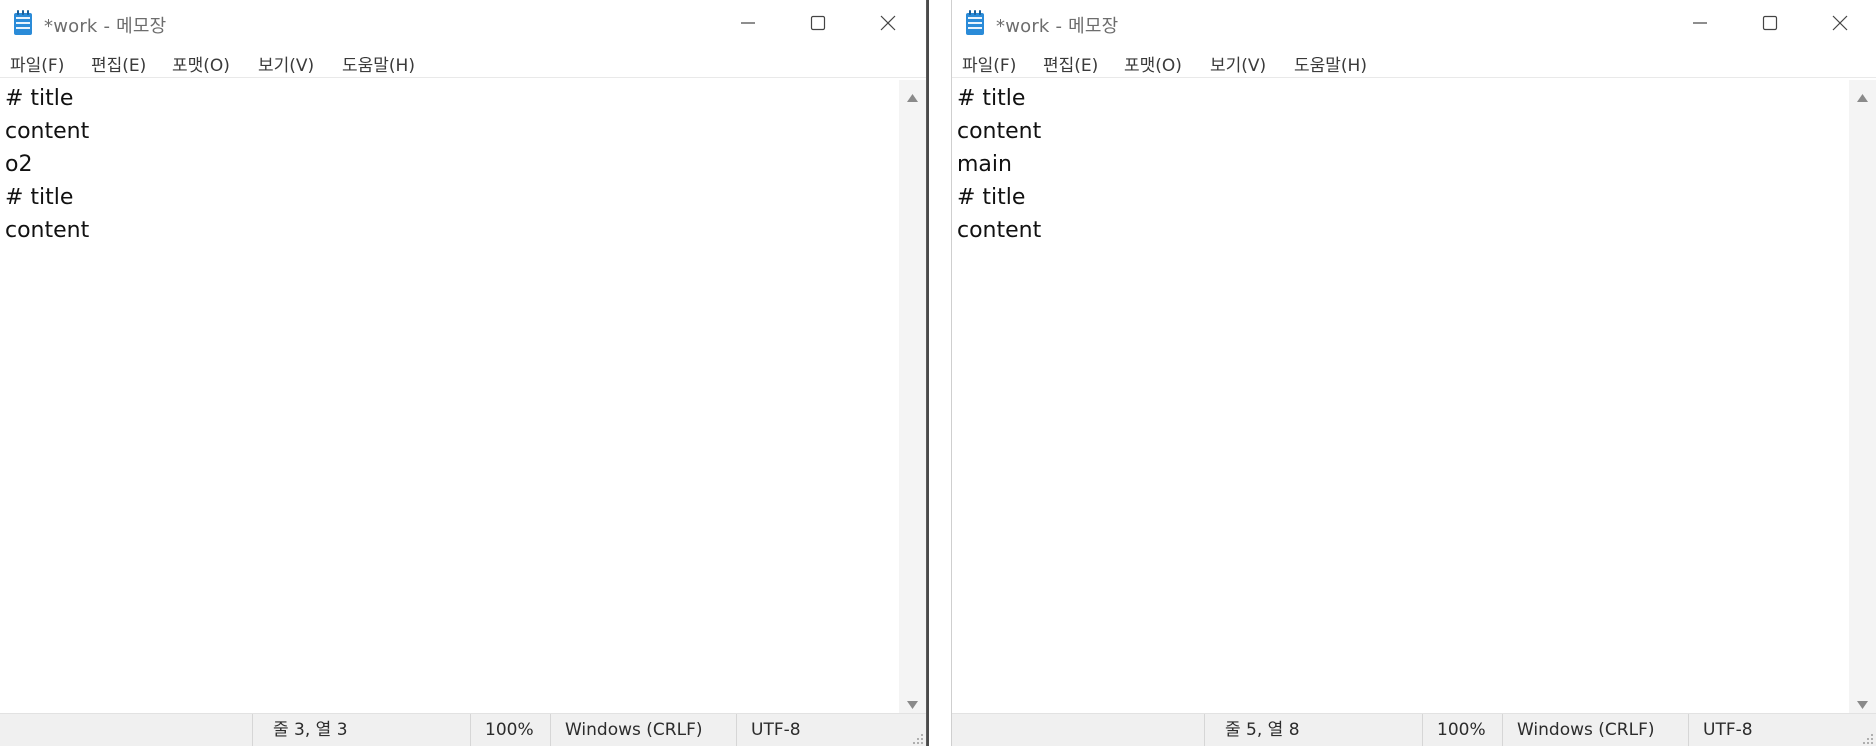 Image resolution: width=1876 pixels, height=746 pixels. I want to click on cursor-position: 줄 5, 열 8, so click(1313, 730).